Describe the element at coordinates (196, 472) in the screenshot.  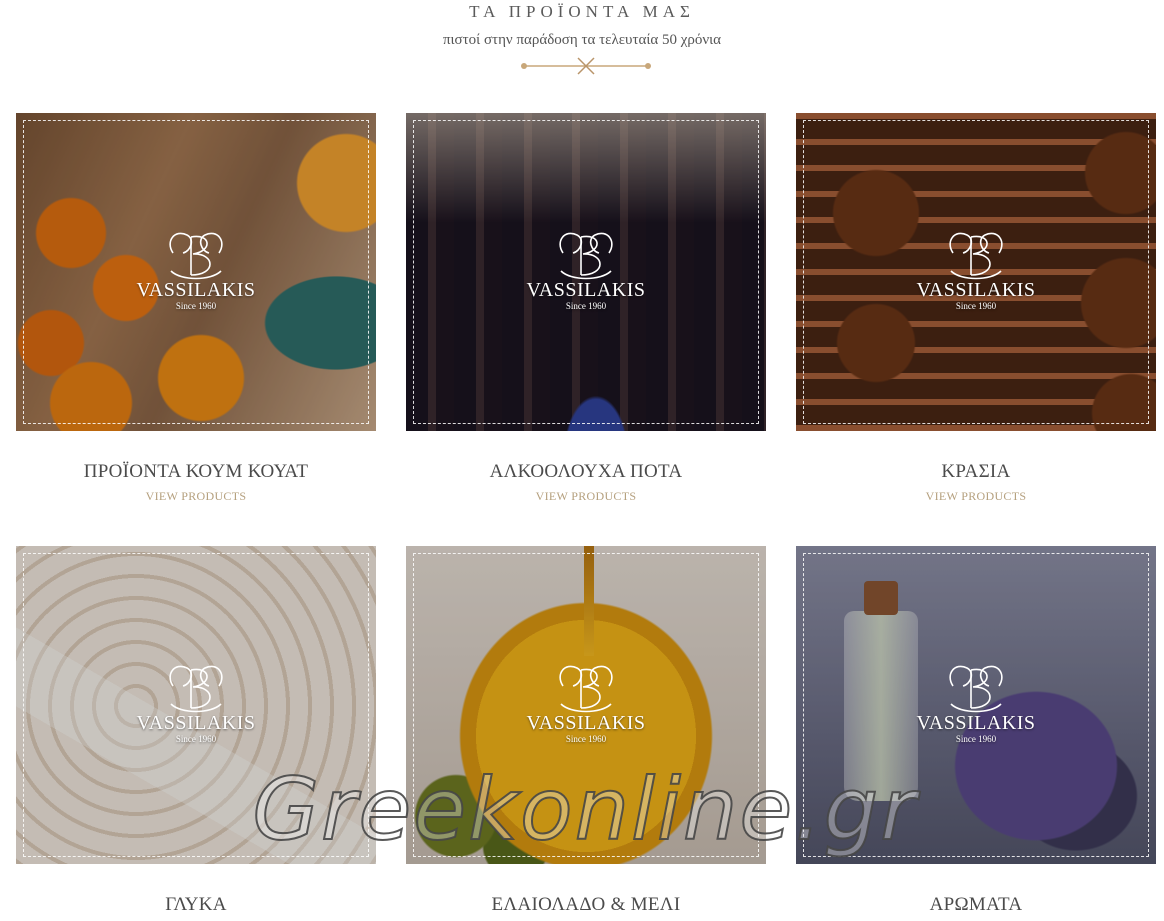
I see `category-title: ΠΡΟΪΟΝΤΑ ΚΟΥΜ ΚΟΥΑΤ` at that location.